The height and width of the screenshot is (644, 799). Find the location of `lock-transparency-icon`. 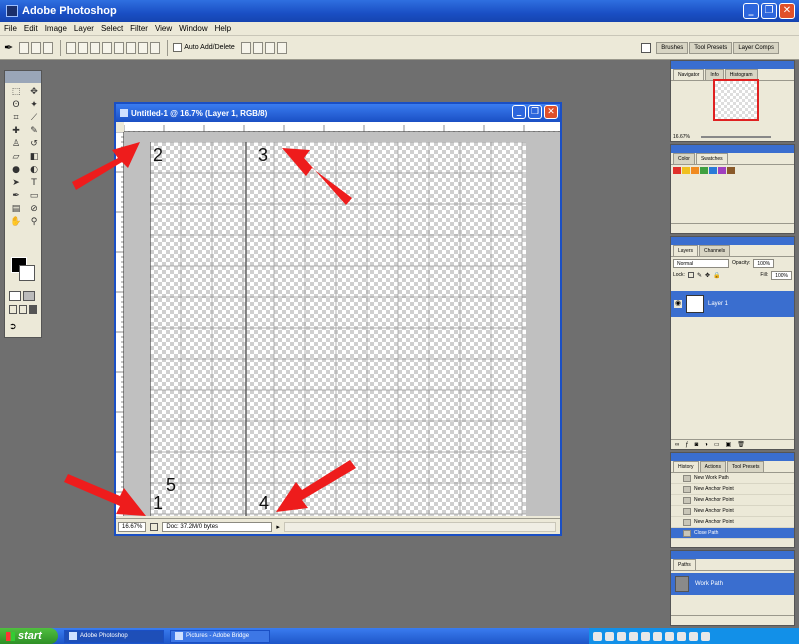

lock-transparency-icon is located at coordinates (690, 275).